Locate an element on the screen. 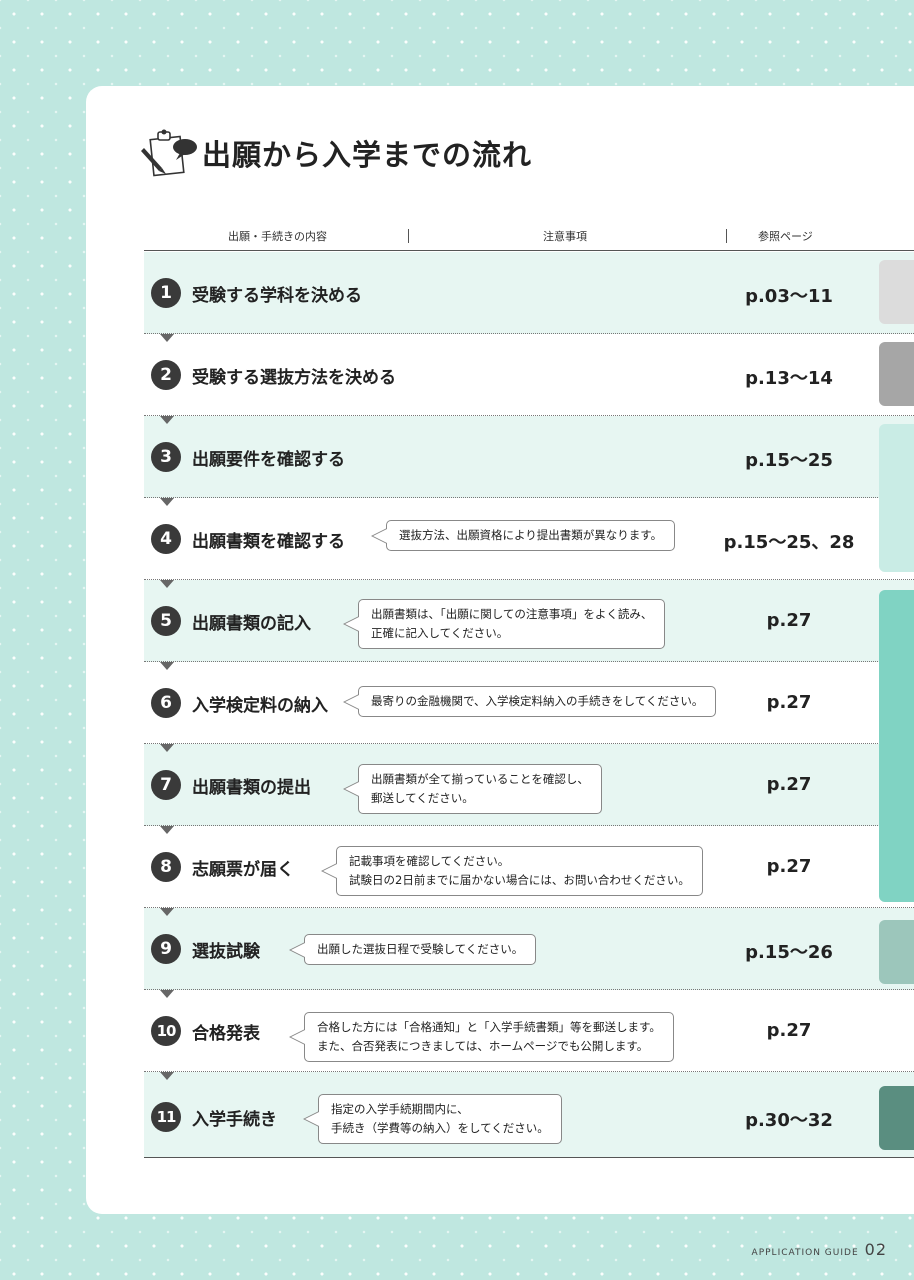 The image size is (914, 1280). note-callout: 指定の入学手続期間内に、 手続き（学費等の納入）をしてください。 is located at coordinates (432, 1119).